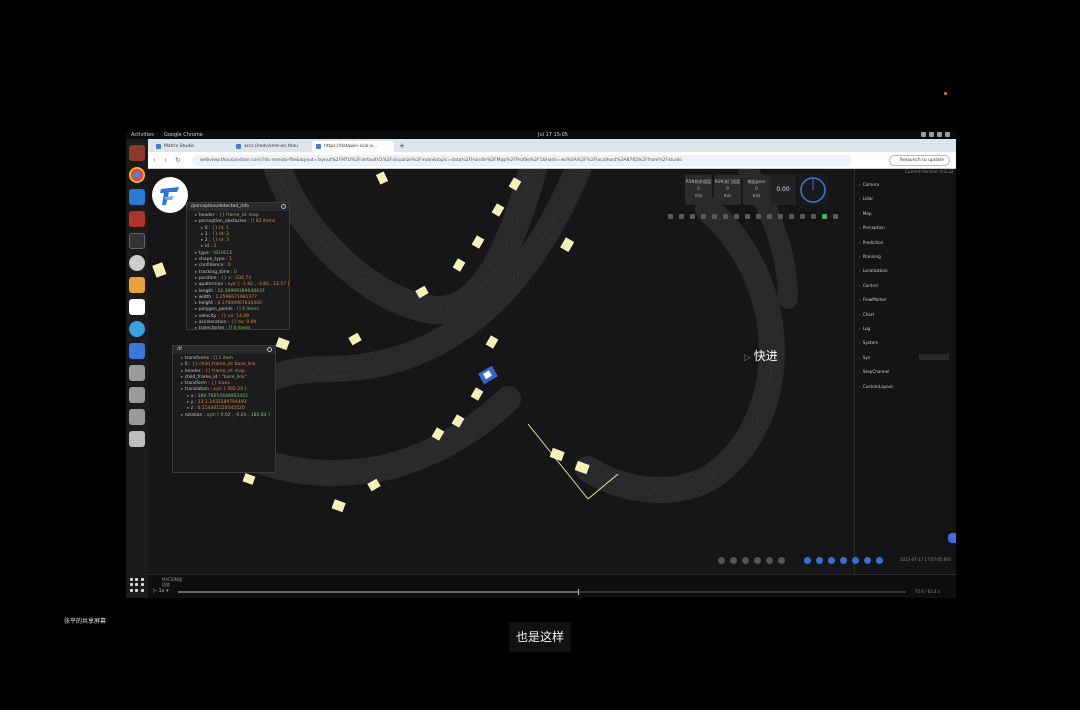 The width and height of the screenshot is (1080, 710). Describe the element at coordinates (756, 195) in the screenshot. I see `status-unit: m/s` at that location.